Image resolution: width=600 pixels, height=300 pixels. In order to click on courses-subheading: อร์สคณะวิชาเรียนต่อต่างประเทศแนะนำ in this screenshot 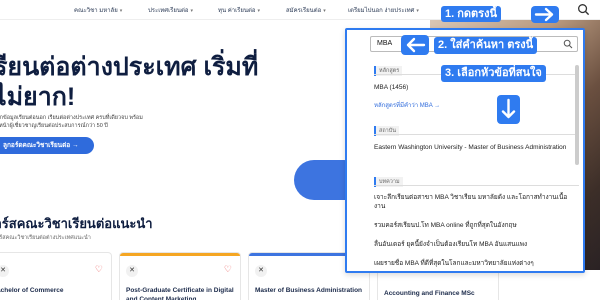, I will do `click(45, 238)`.